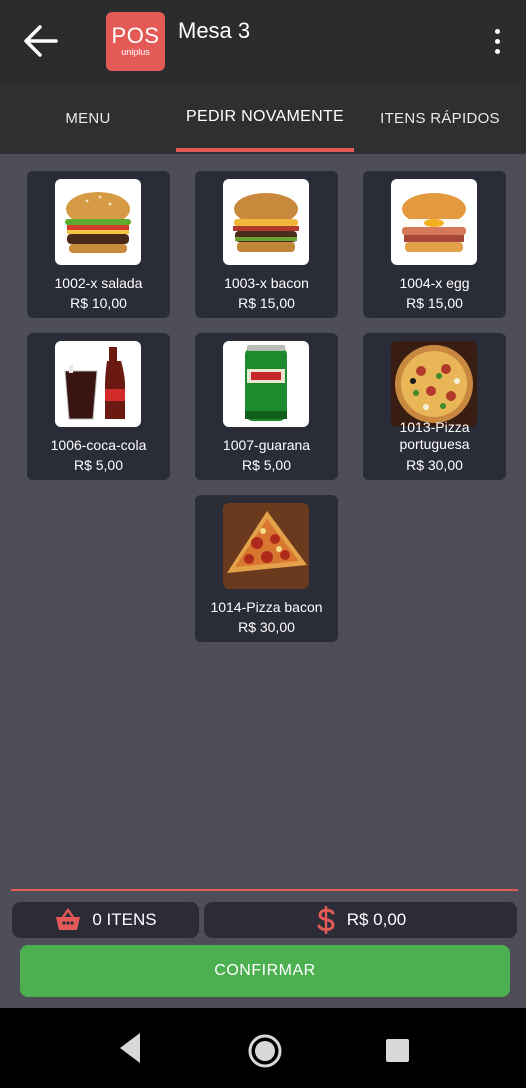  I want to click on product-name: 1007-guarana, so click(266, 445).